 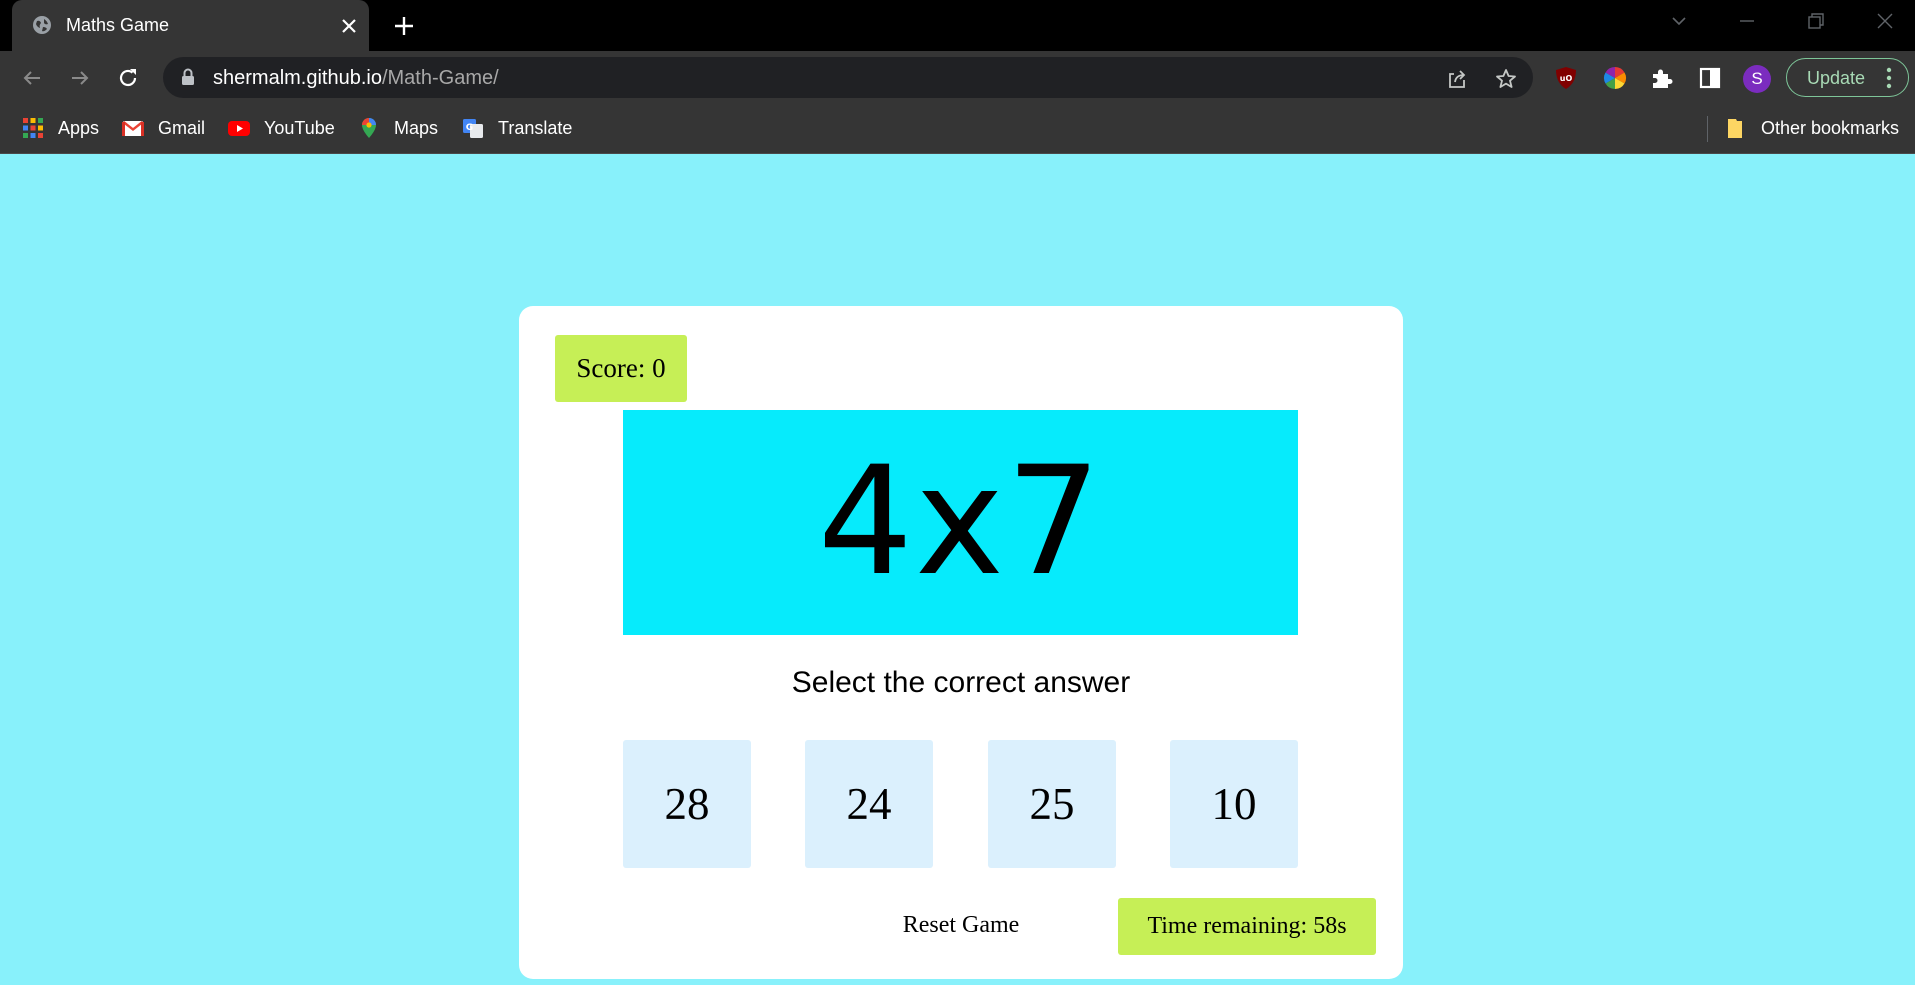 What do you see at coordinates (1234, 804) in the screenshot?
I see `answer-choice-4: 10` at bounding box center [1234, 804].